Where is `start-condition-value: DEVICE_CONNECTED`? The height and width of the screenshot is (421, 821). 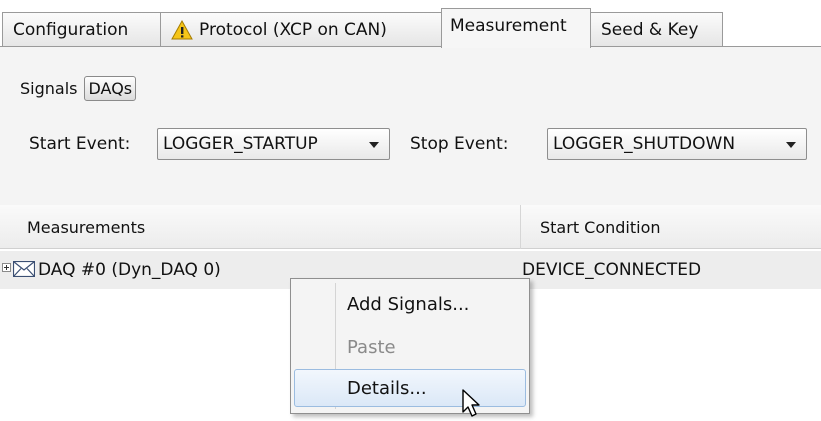
start-condition-value: DEVICE_CONNECTED is located at coordinates (612, 270).